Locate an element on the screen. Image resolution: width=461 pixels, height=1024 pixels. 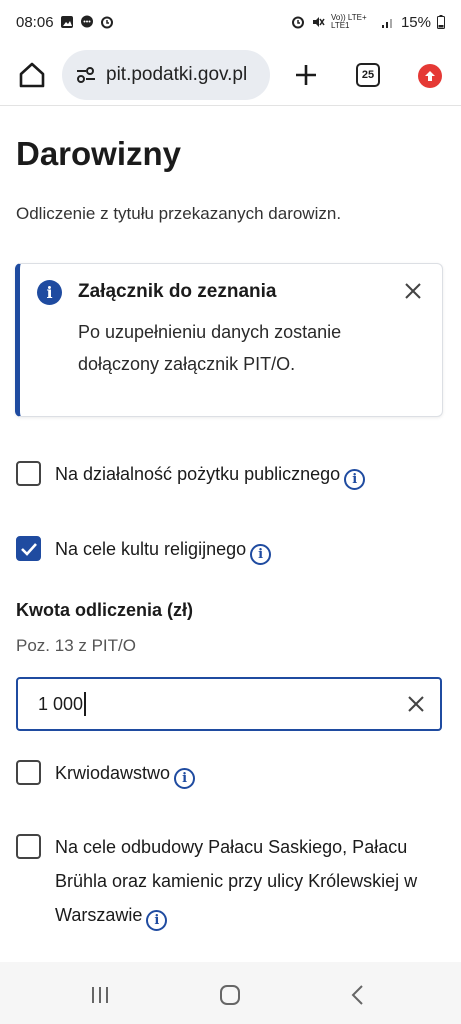
checkbox-religious is located at coordinates (28, 548).